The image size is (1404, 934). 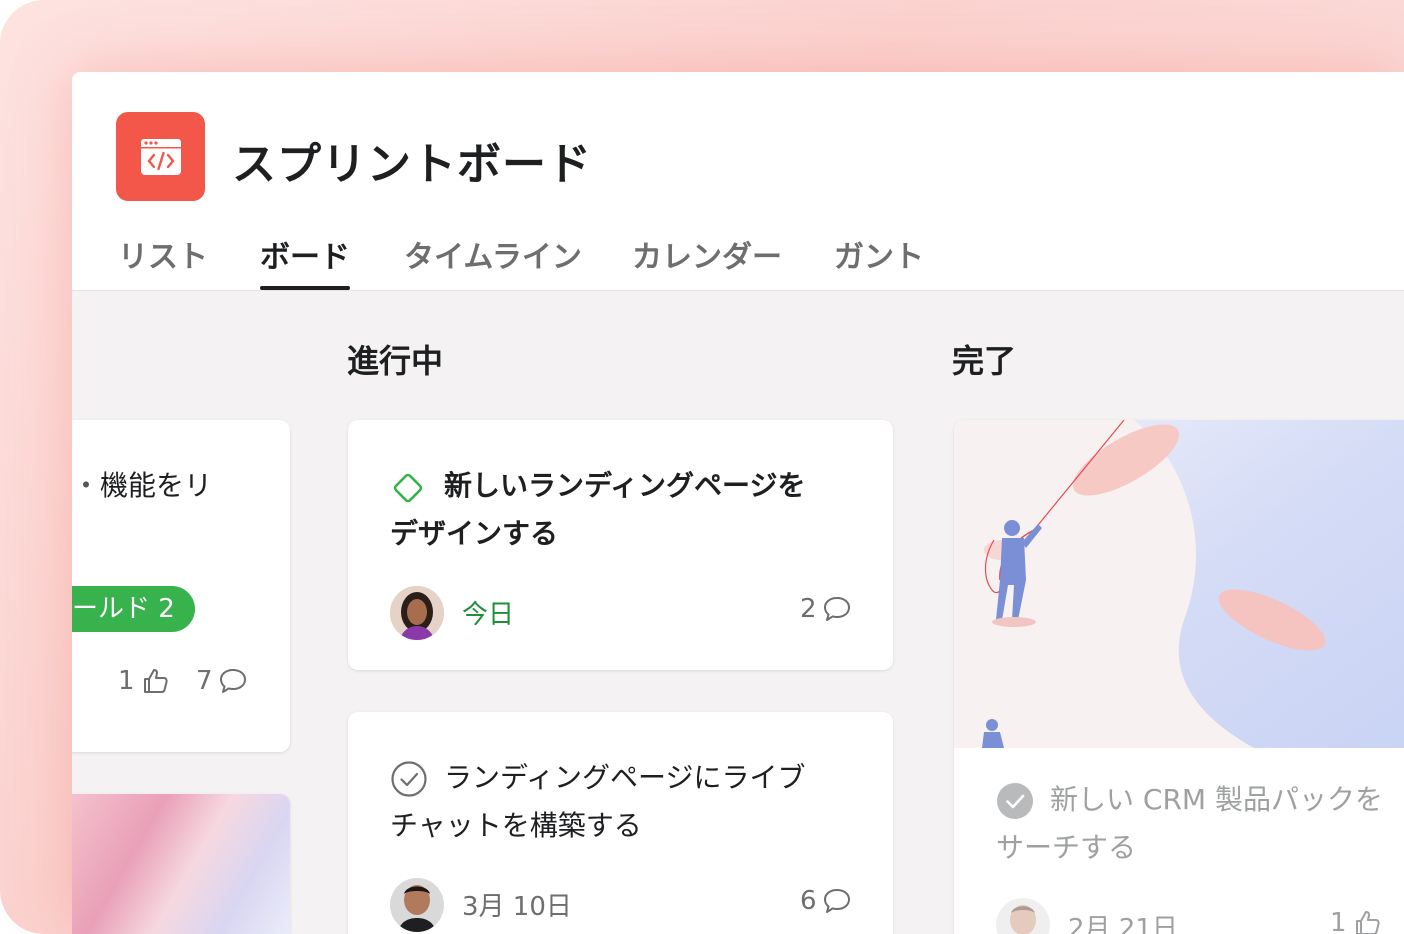 I want to click on task-title-line-2: デザインする, so click(x=474, y=533).